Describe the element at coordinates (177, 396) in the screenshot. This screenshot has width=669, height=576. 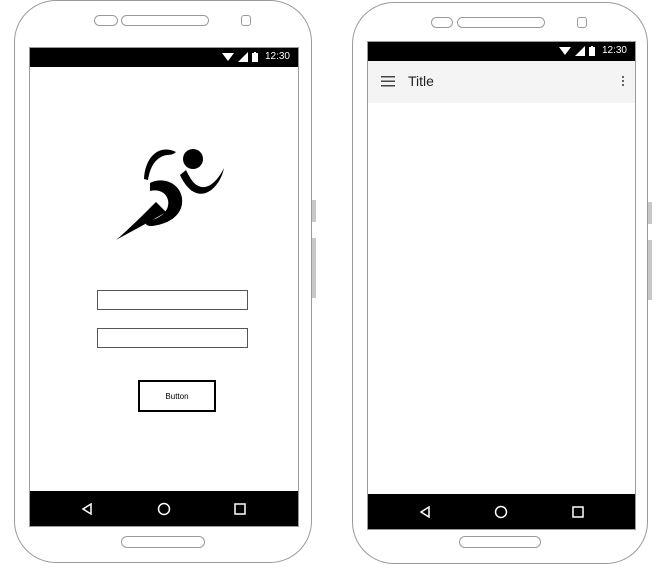
I see `primary-button: Button` at that location.